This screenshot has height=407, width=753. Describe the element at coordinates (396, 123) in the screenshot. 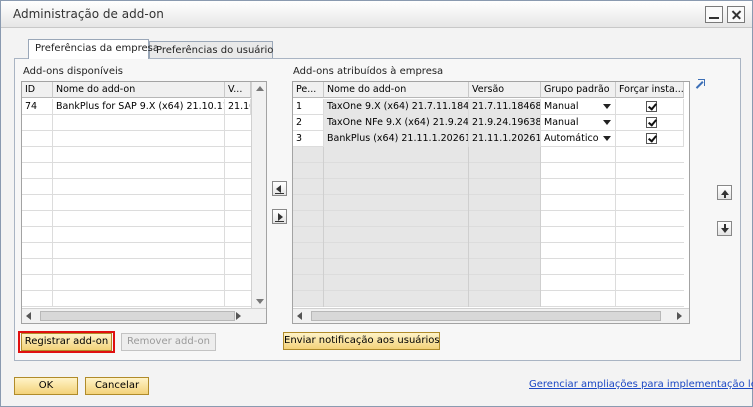

I see `cell-name: TaxOne NFe 9.X (x64) 21.9.24.1` at that location.